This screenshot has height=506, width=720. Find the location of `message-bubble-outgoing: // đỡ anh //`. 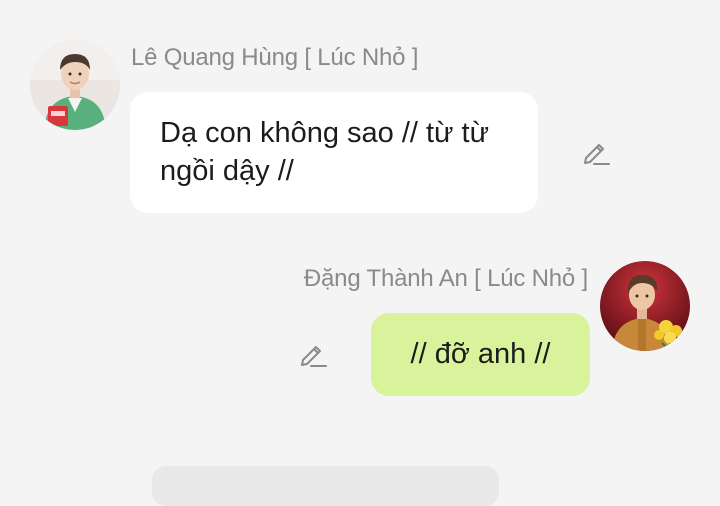

message-bubble-outgoing: // đỡ anh // is located at coordinates (480, 354).